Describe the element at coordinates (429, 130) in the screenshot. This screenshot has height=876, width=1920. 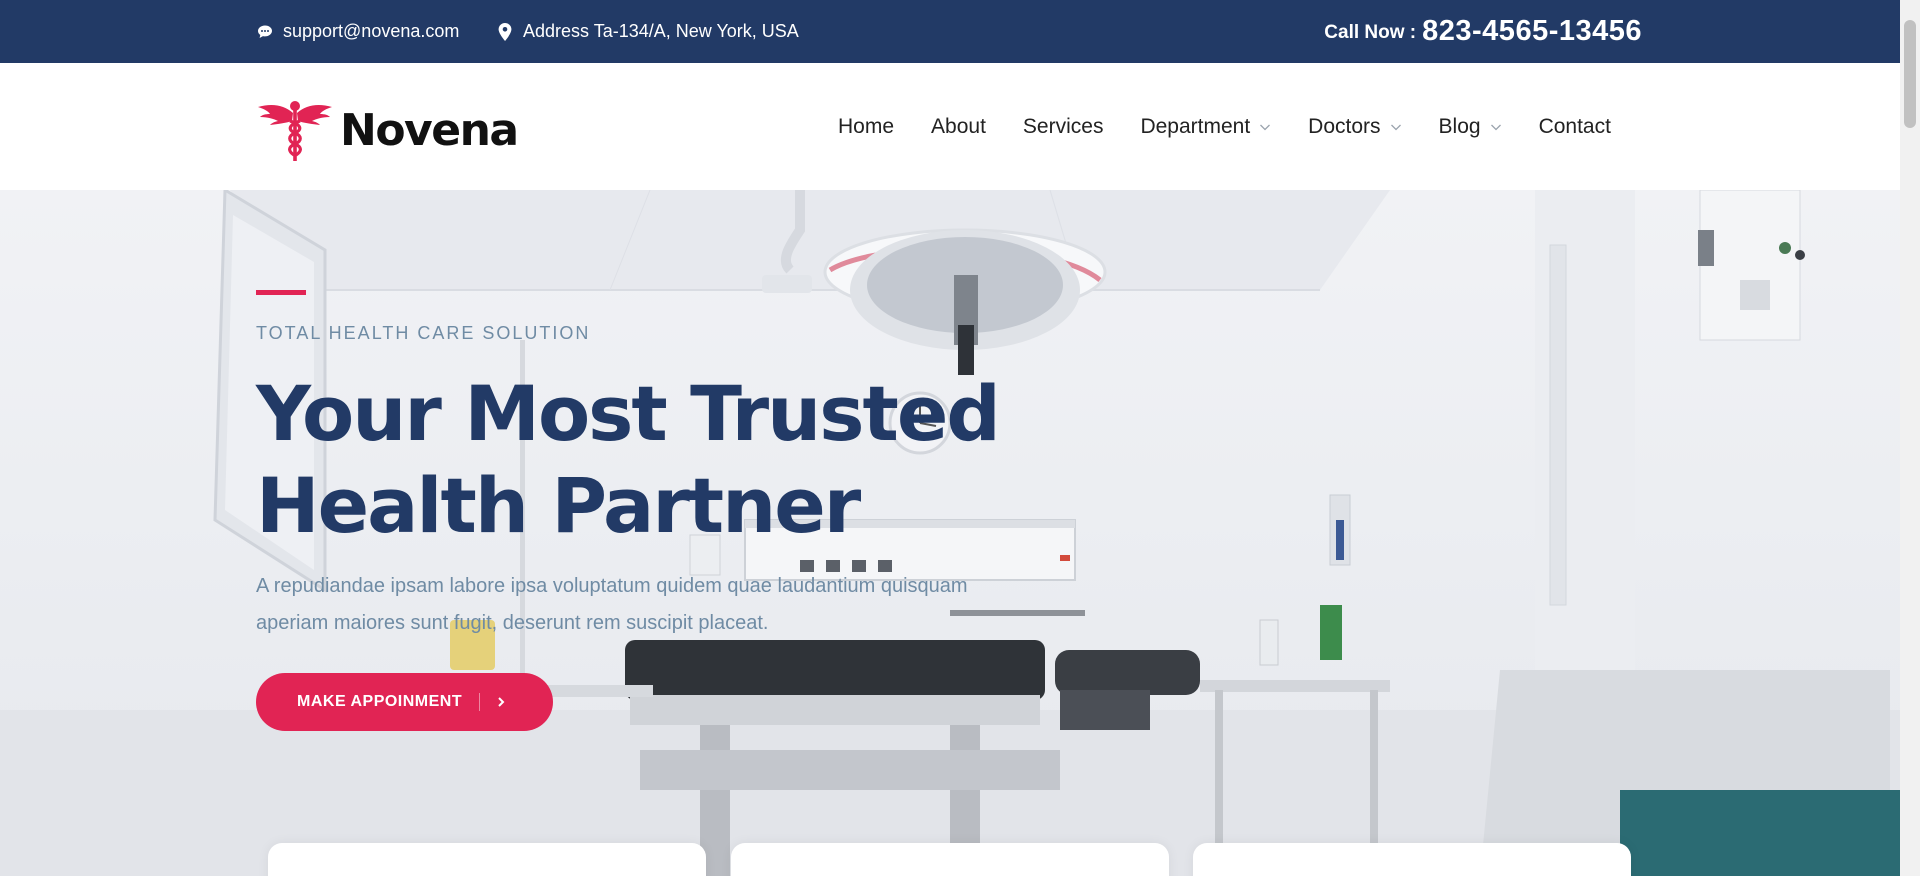
I see `brand-name: Novena` at that location.